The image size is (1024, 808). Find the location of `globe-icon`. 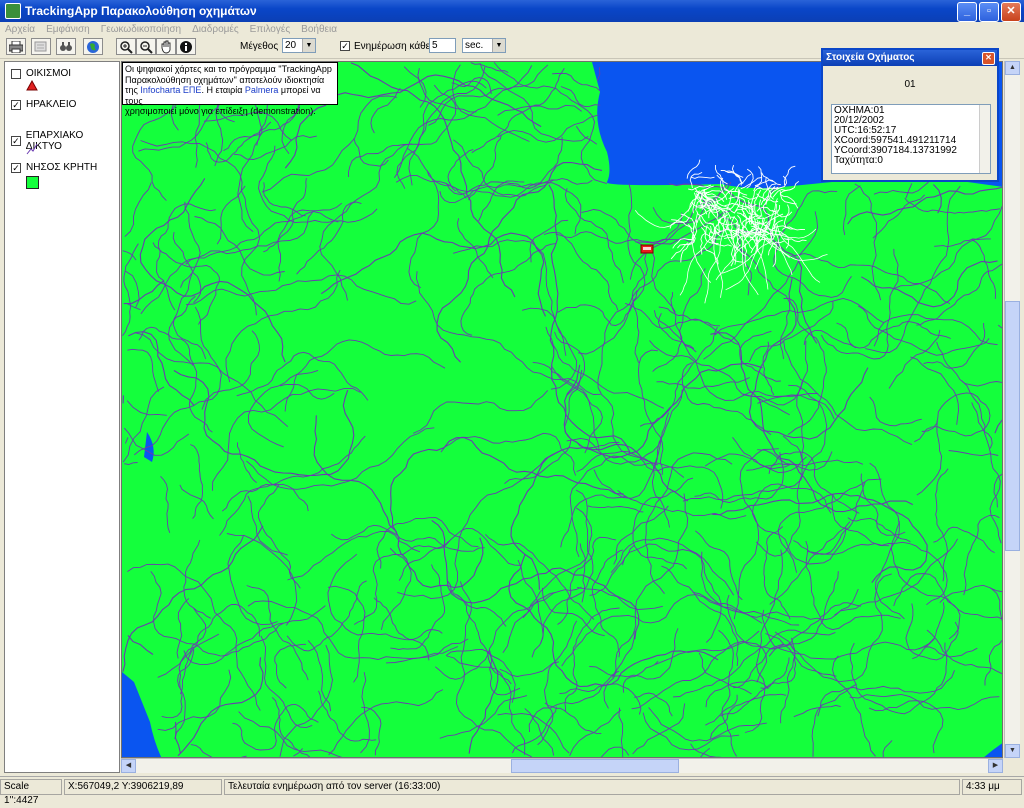

globe-icon is located at coordinates (93, 46).